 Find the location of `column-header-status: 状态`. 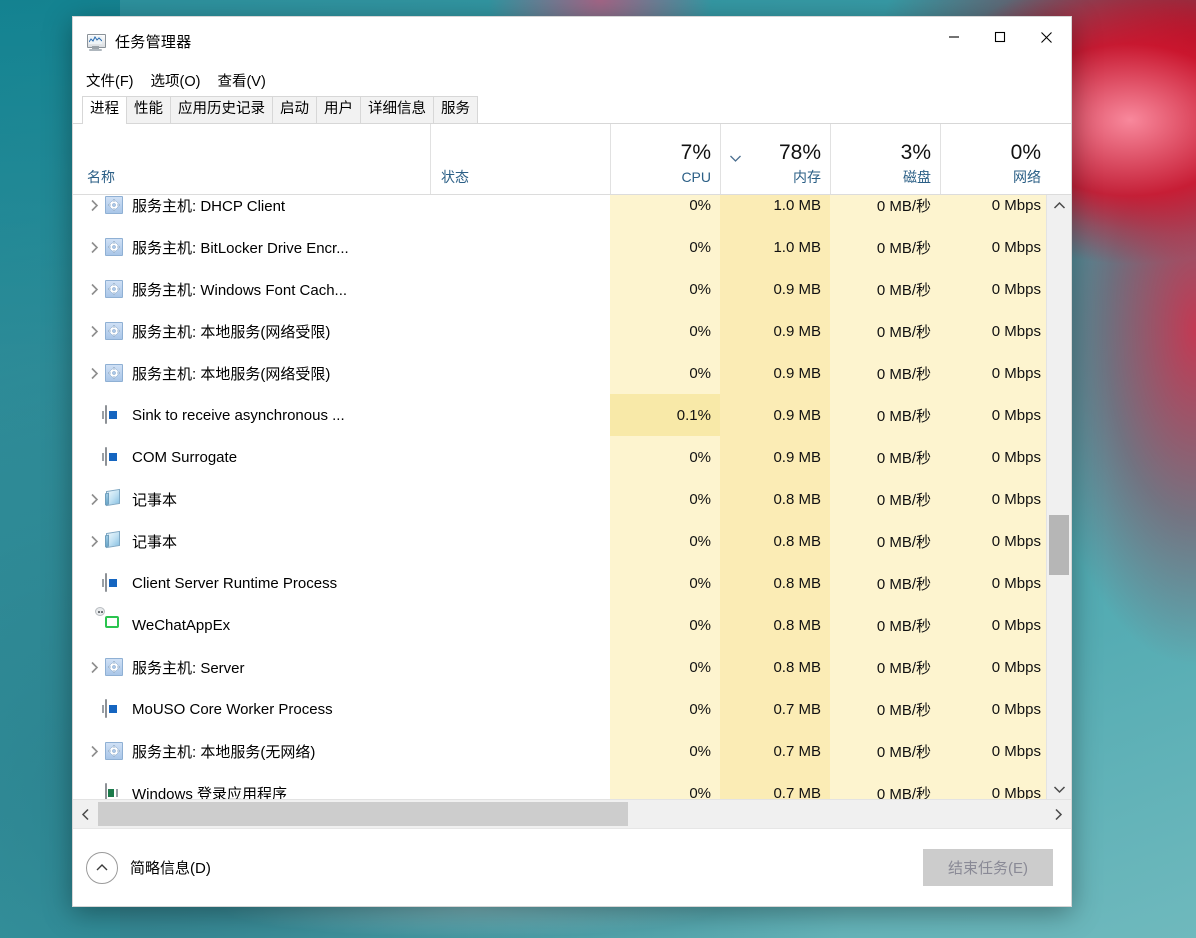

column-header-status: 状态 is located at coordinates (520, 159).